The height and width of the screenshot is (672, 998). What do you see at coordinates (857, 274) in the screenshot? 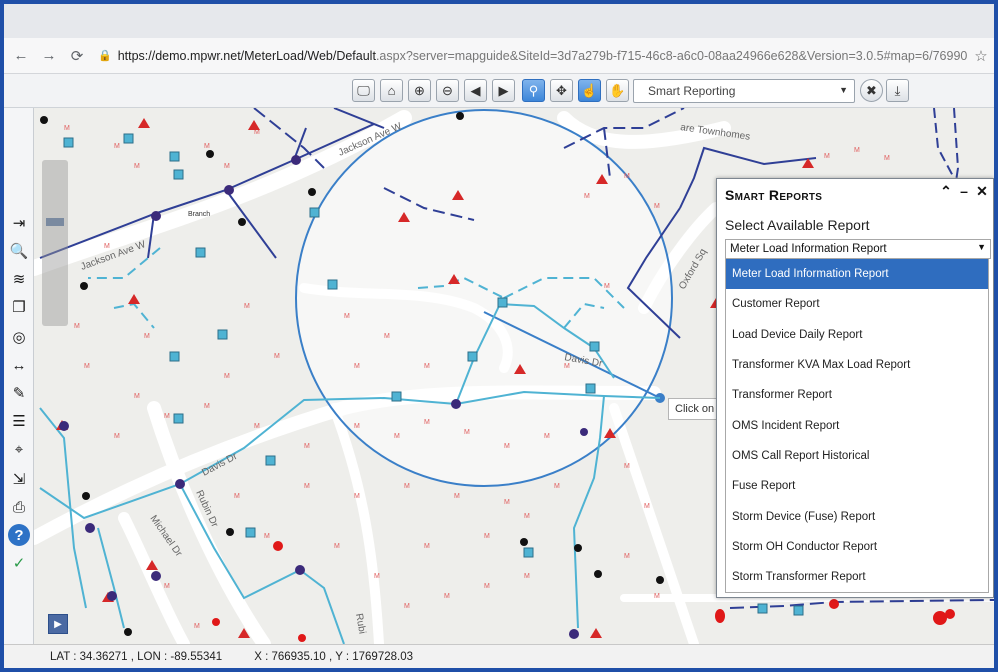
I see `report-option: Meter Load Information Report` at bounding box center [857, 274].